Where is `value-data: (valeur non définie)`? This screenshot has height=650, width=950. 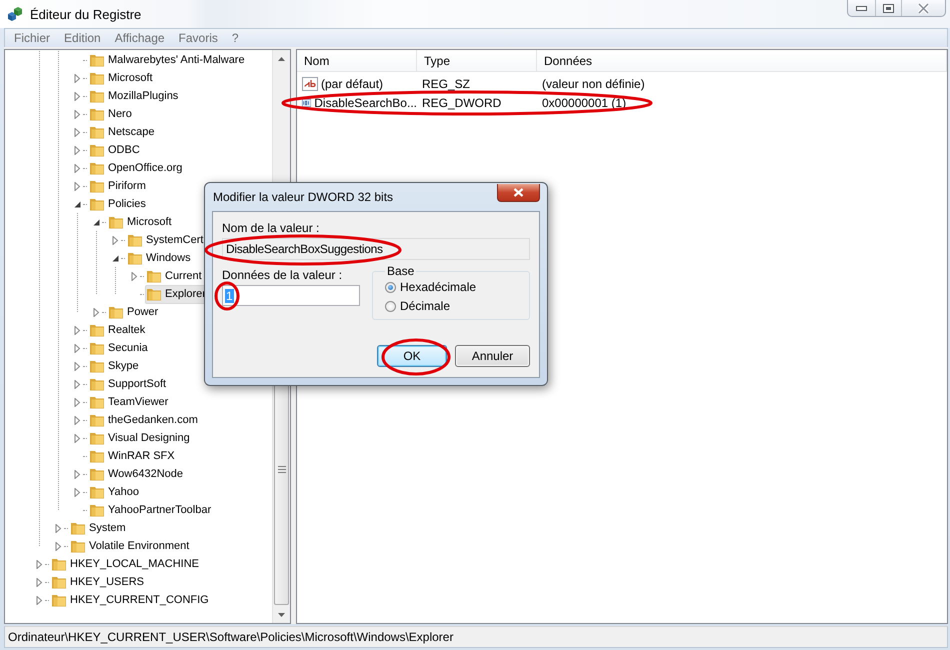
value-data: (valeur non définie) is located at coordinates (593, 83).